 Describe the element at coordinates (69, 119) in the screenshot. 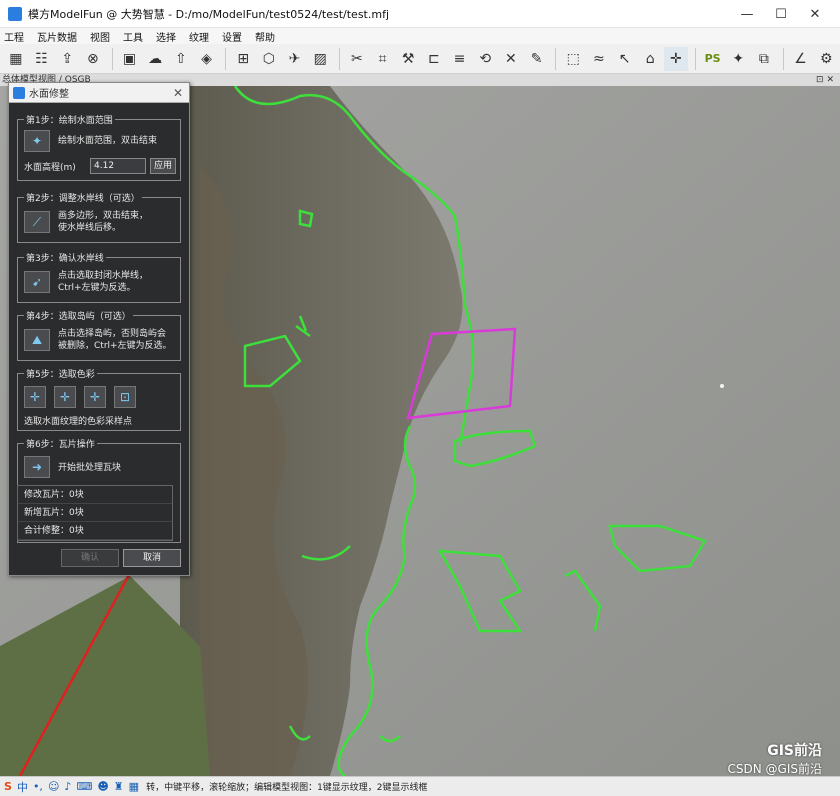

I see `step1-label: 第1步：绘制水面范围` at that location.